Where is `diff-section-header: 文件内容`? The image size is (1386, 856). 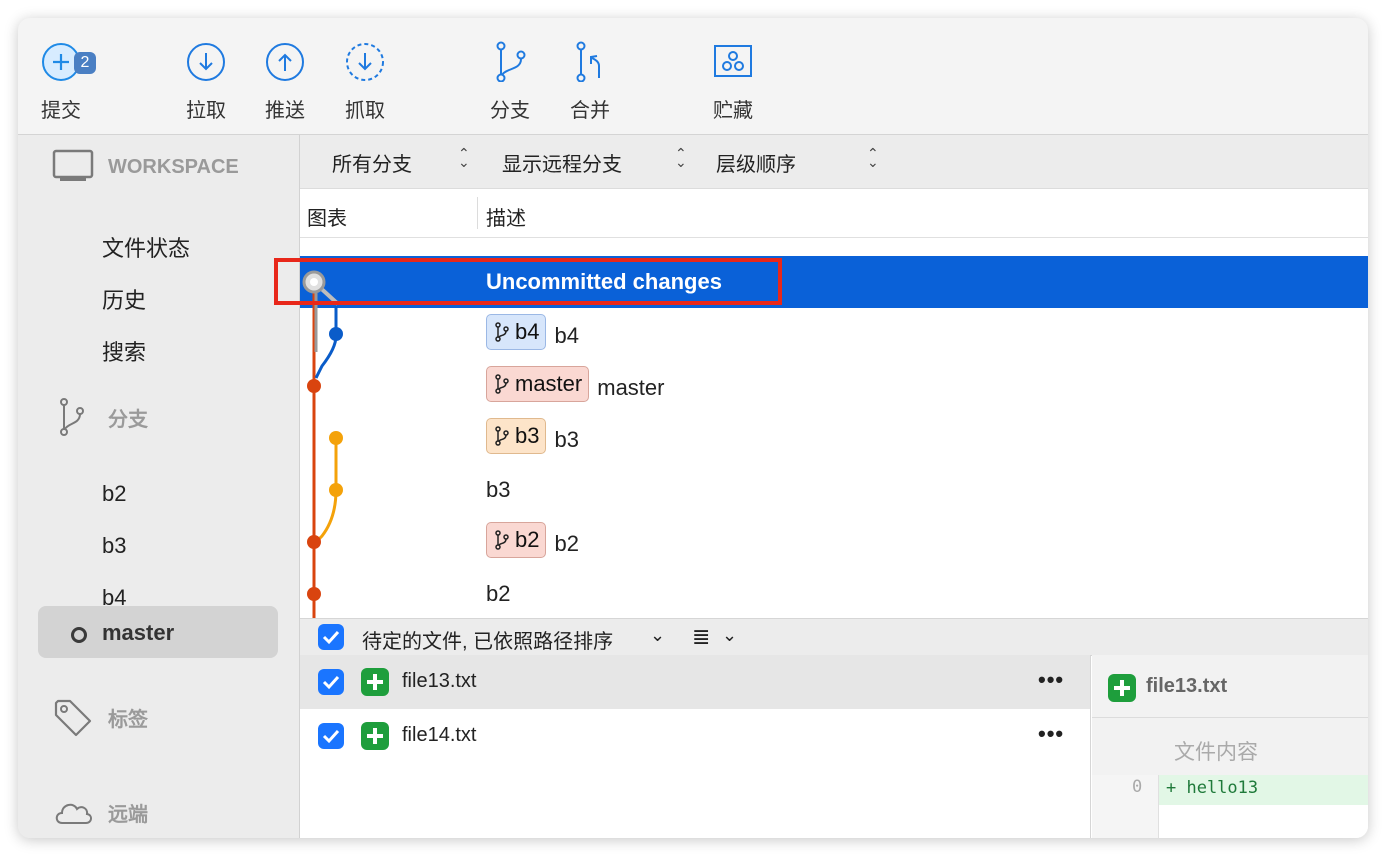
diff-section-header: 文件内容 is located at coordinates (1230, 746).